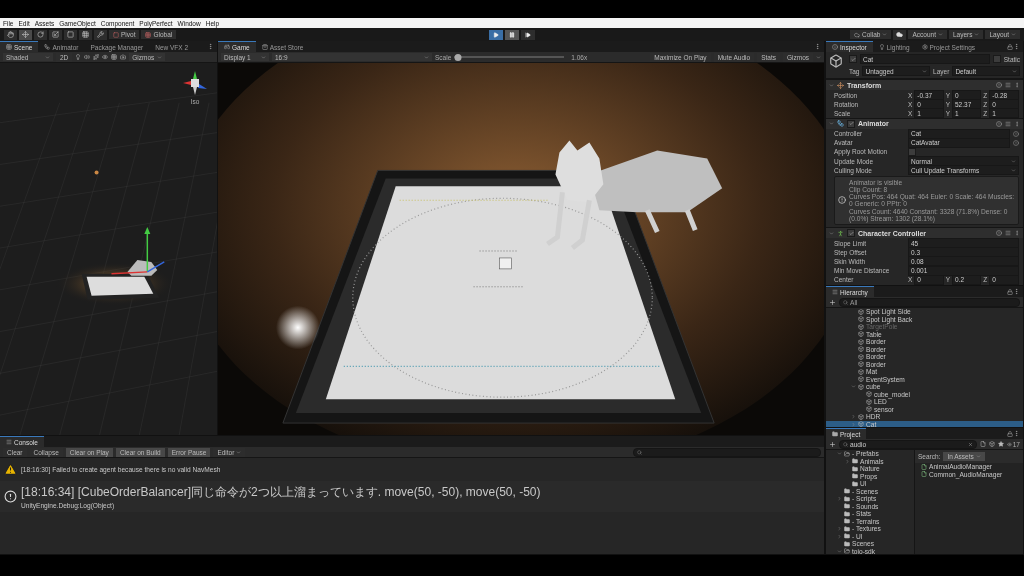  What do you see at coordinates (912, 151) in the screenshot?
I see `checkbox` at bounding box center [912, 151].